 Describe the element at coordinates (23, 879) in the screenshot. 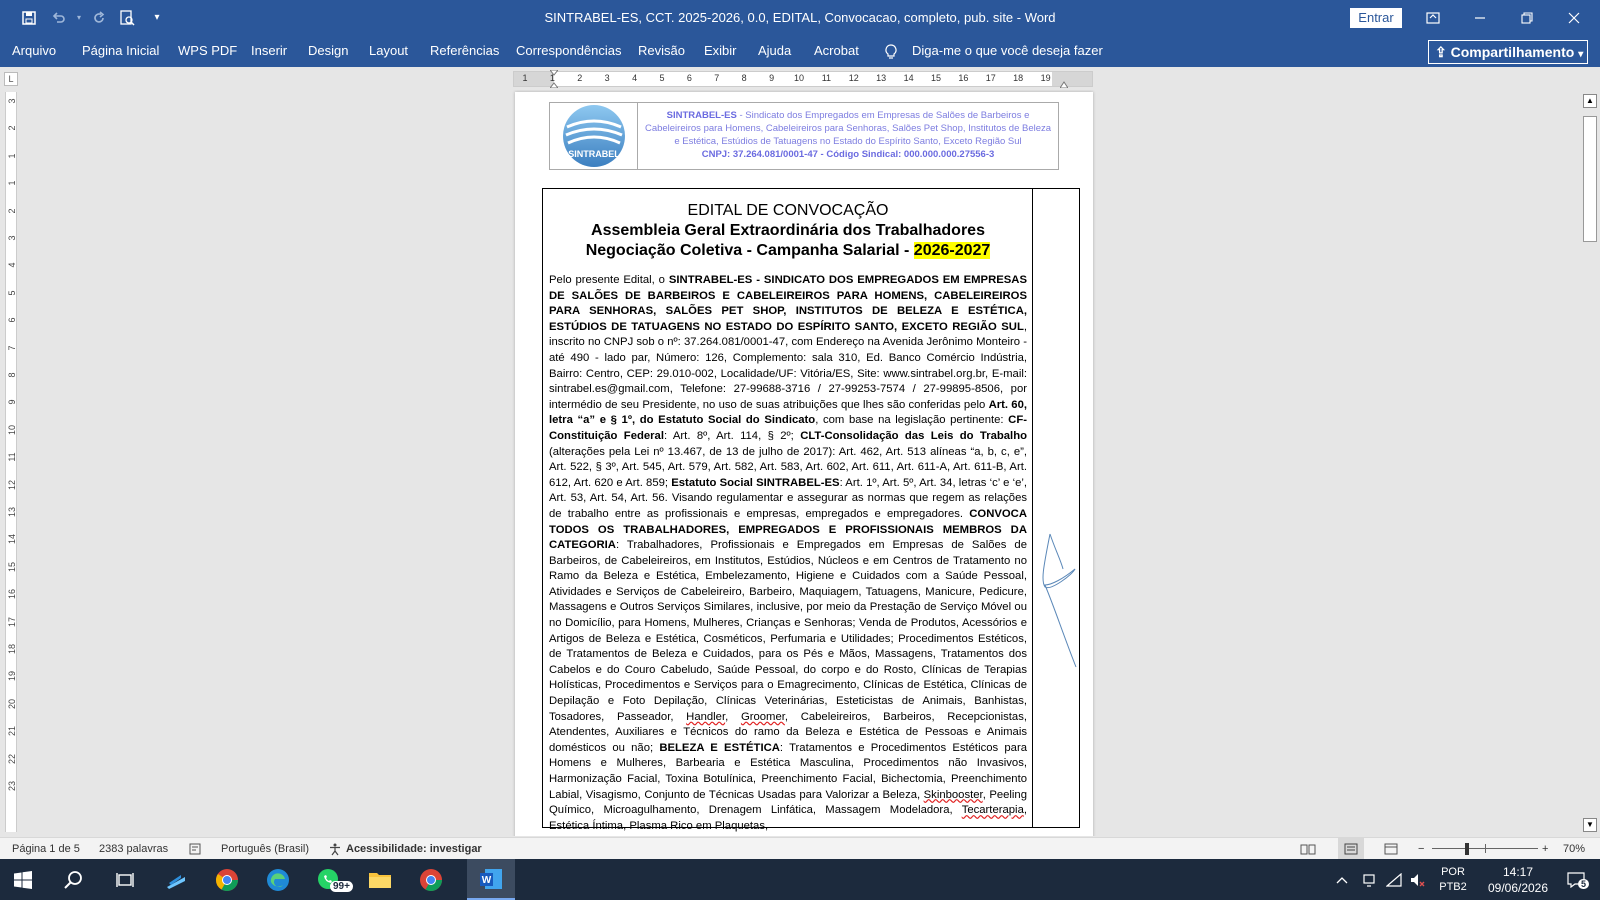

I see `windows-start-icon` at that location.